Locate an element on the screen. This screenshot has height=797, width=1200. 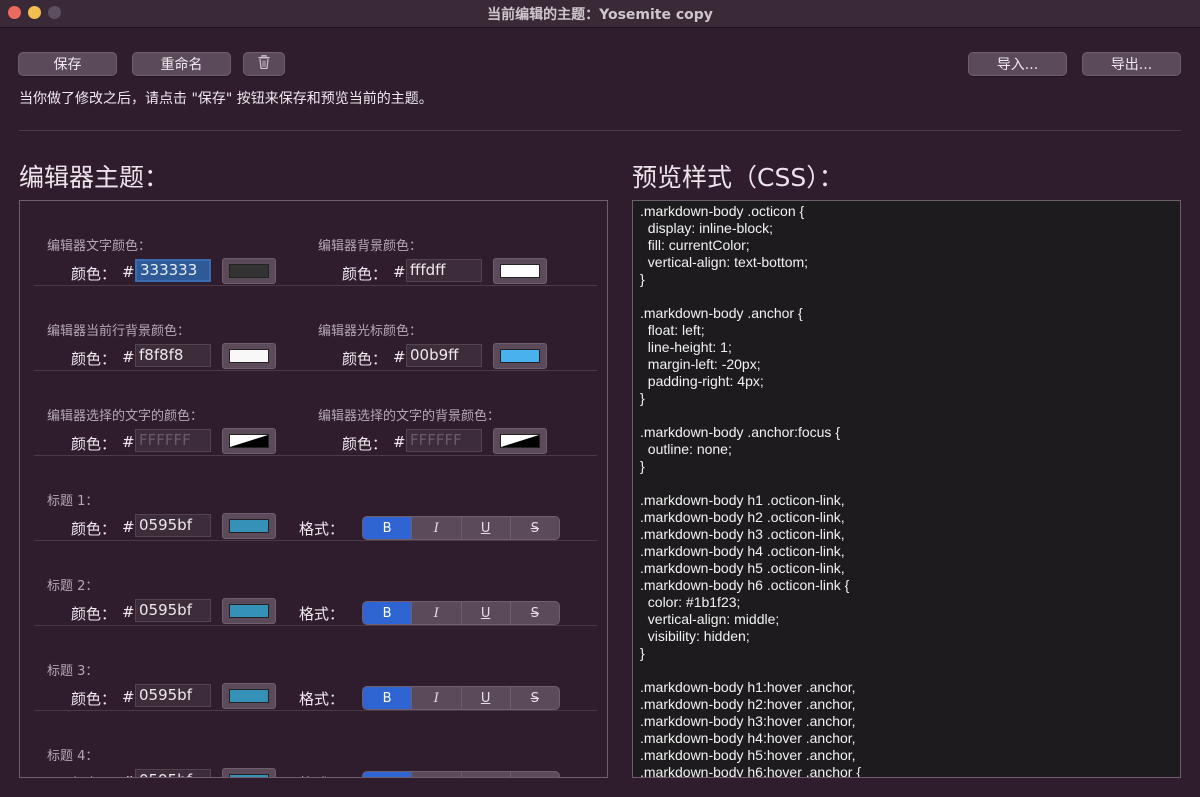
trash-icon is located at coordinates (264, 63).